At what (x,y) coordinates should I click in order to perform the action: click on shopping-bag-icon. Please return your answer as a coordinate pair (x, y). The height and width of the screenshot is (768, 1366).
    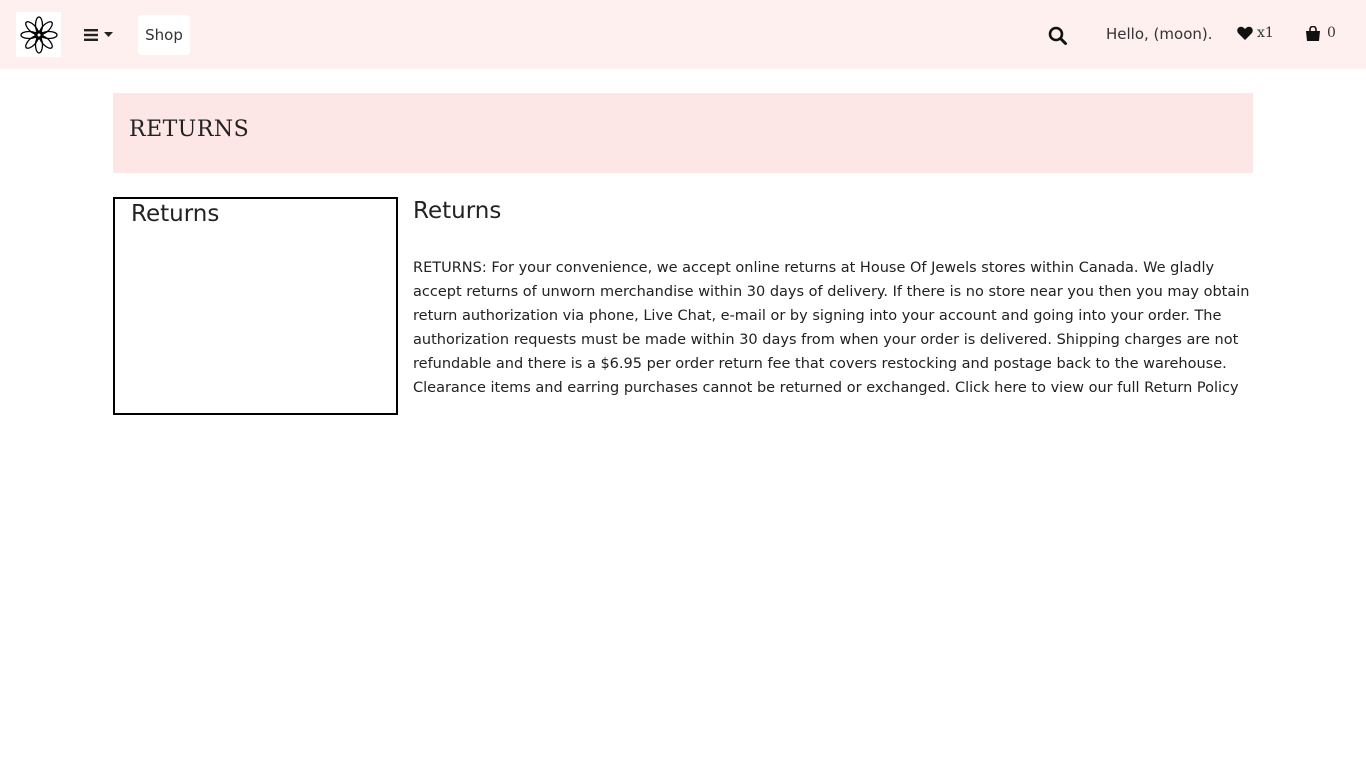
    Looking at the image, I should click on (1313, 33).